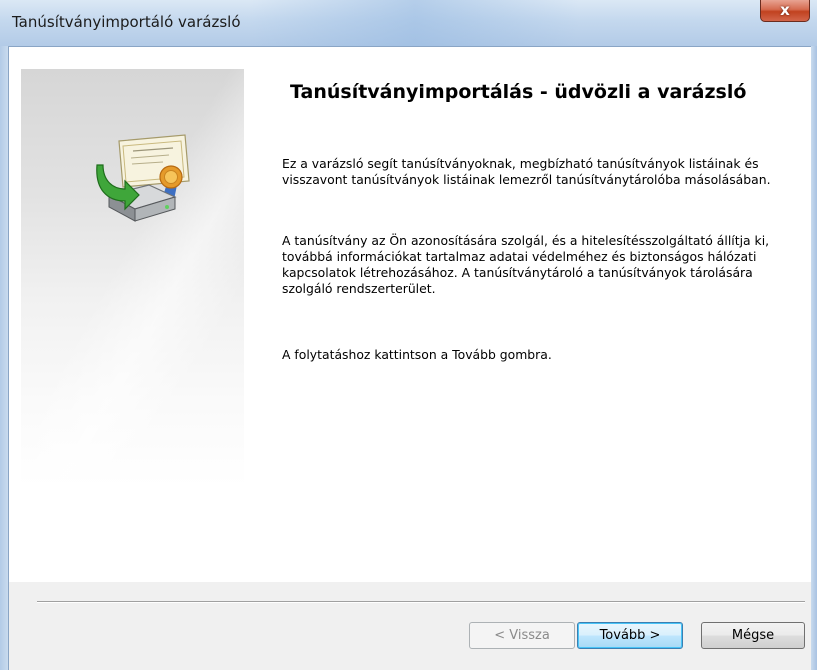 Image resolution: width=817 pixels, height=670 pixels. What do you see at coordinates (4, 358) in the screenshot?
I see `window-frame-left` at bounding box center [4, 358].